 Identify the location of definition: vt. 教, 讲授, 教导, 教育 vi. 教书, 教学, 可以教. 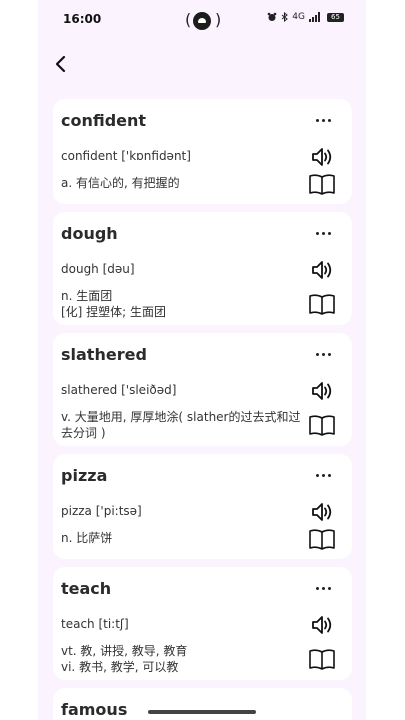
(185, 659).